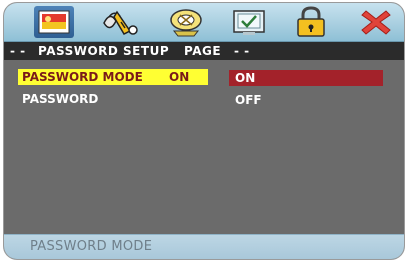 This screenshot has width=409, height=263. I want to click on menu-item-value: ON, so click(179, 77).